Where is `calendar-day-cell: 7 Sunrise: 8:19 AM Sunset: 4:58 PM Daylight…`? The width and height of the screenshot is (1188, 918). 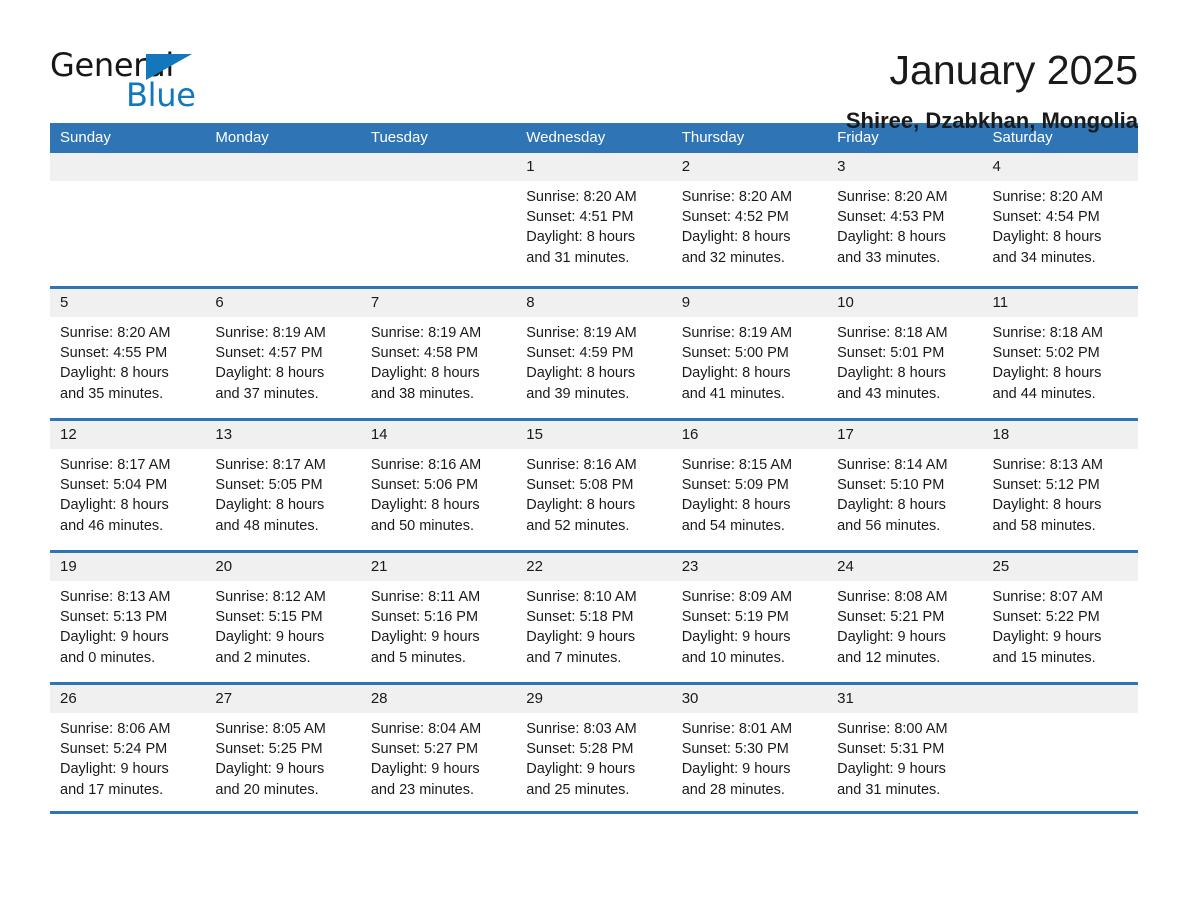
calendar-day-cell: 7 Sunrise: 8:19 AM Sunset: 4:58 PM Daylight… is located at coordinates (438, 353).